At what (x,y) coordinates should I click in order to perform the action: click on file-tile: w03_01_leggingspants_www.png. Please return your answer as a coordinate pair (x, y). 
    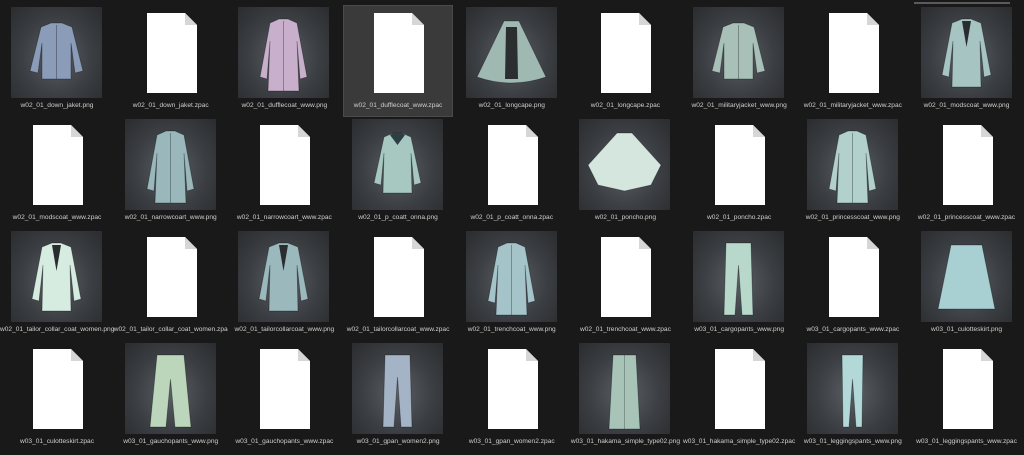
    Looking at the image, I should click on (853, 399).